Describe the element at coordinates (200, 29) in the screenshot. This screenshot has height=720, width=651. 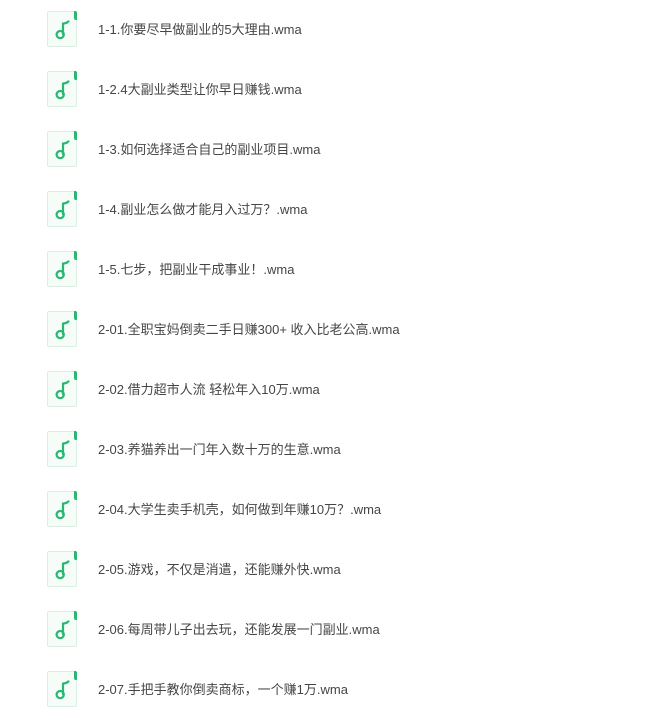
I see `file-name: 1-1.你要尽早做副业的5大理由.wma` at that location.